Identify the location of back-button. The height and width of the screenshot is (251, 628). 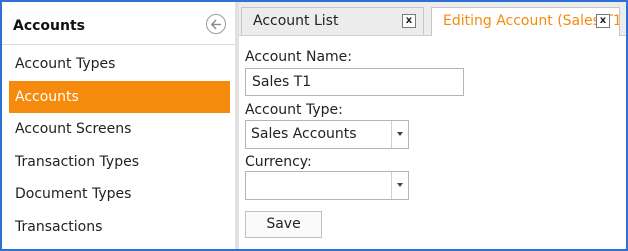
(216, 24).